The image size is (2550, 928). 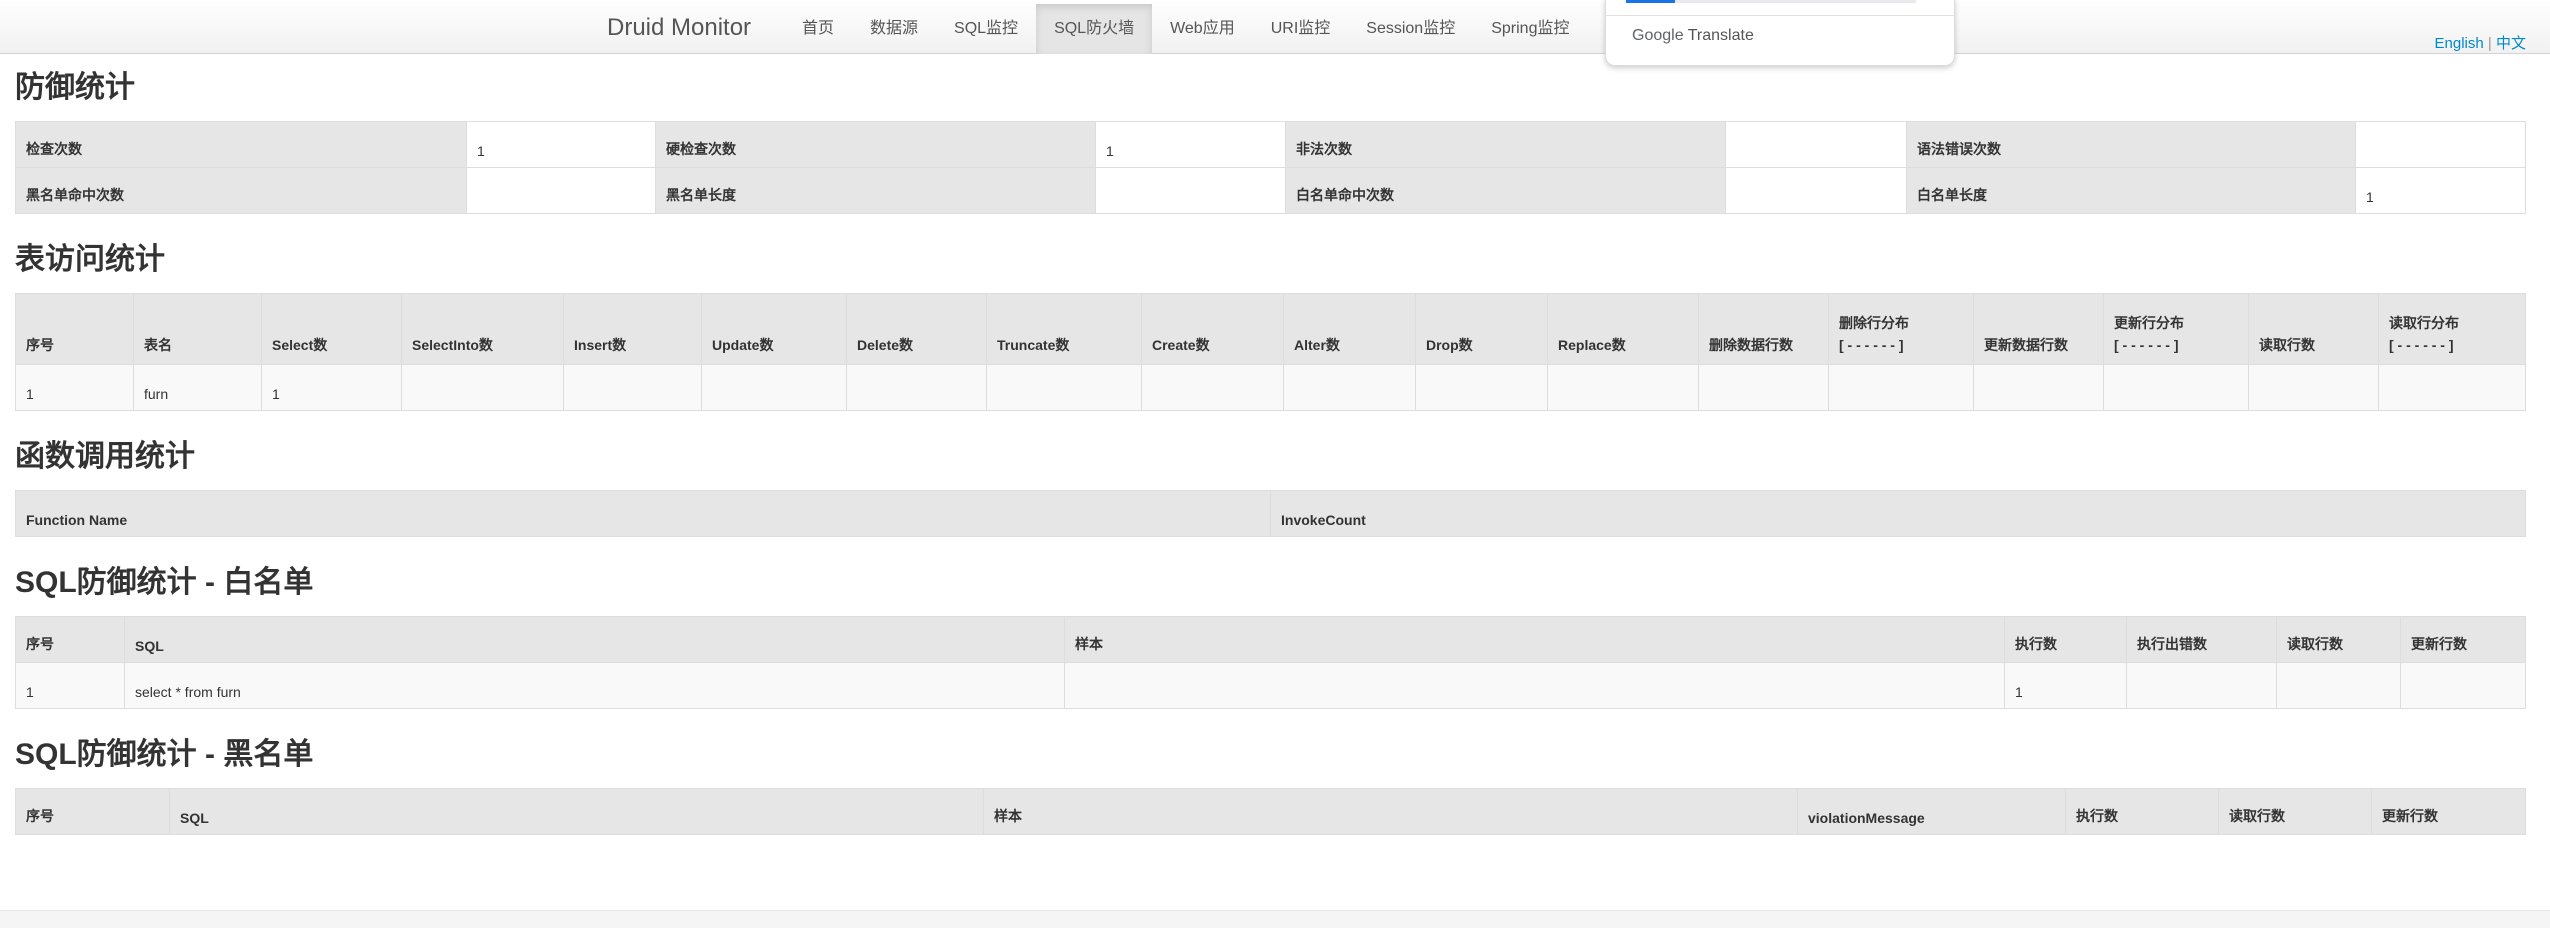 I want to click on column-header-title: Drop数, so click(x=1449, y=345).